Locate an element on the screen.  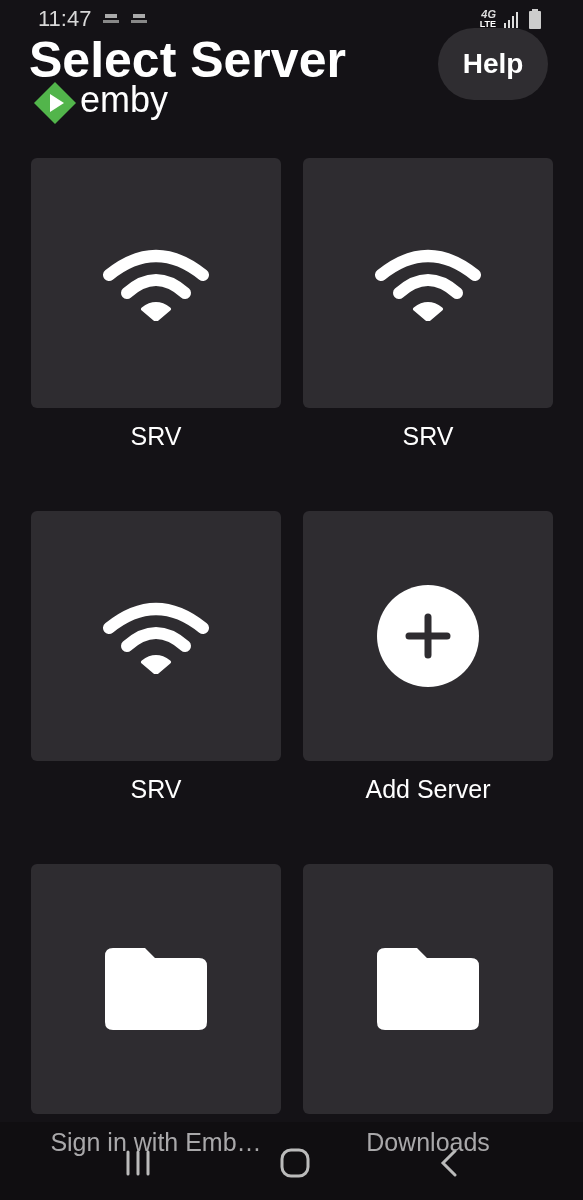
recent-apps-icon is located at coordinates (137, 1163).